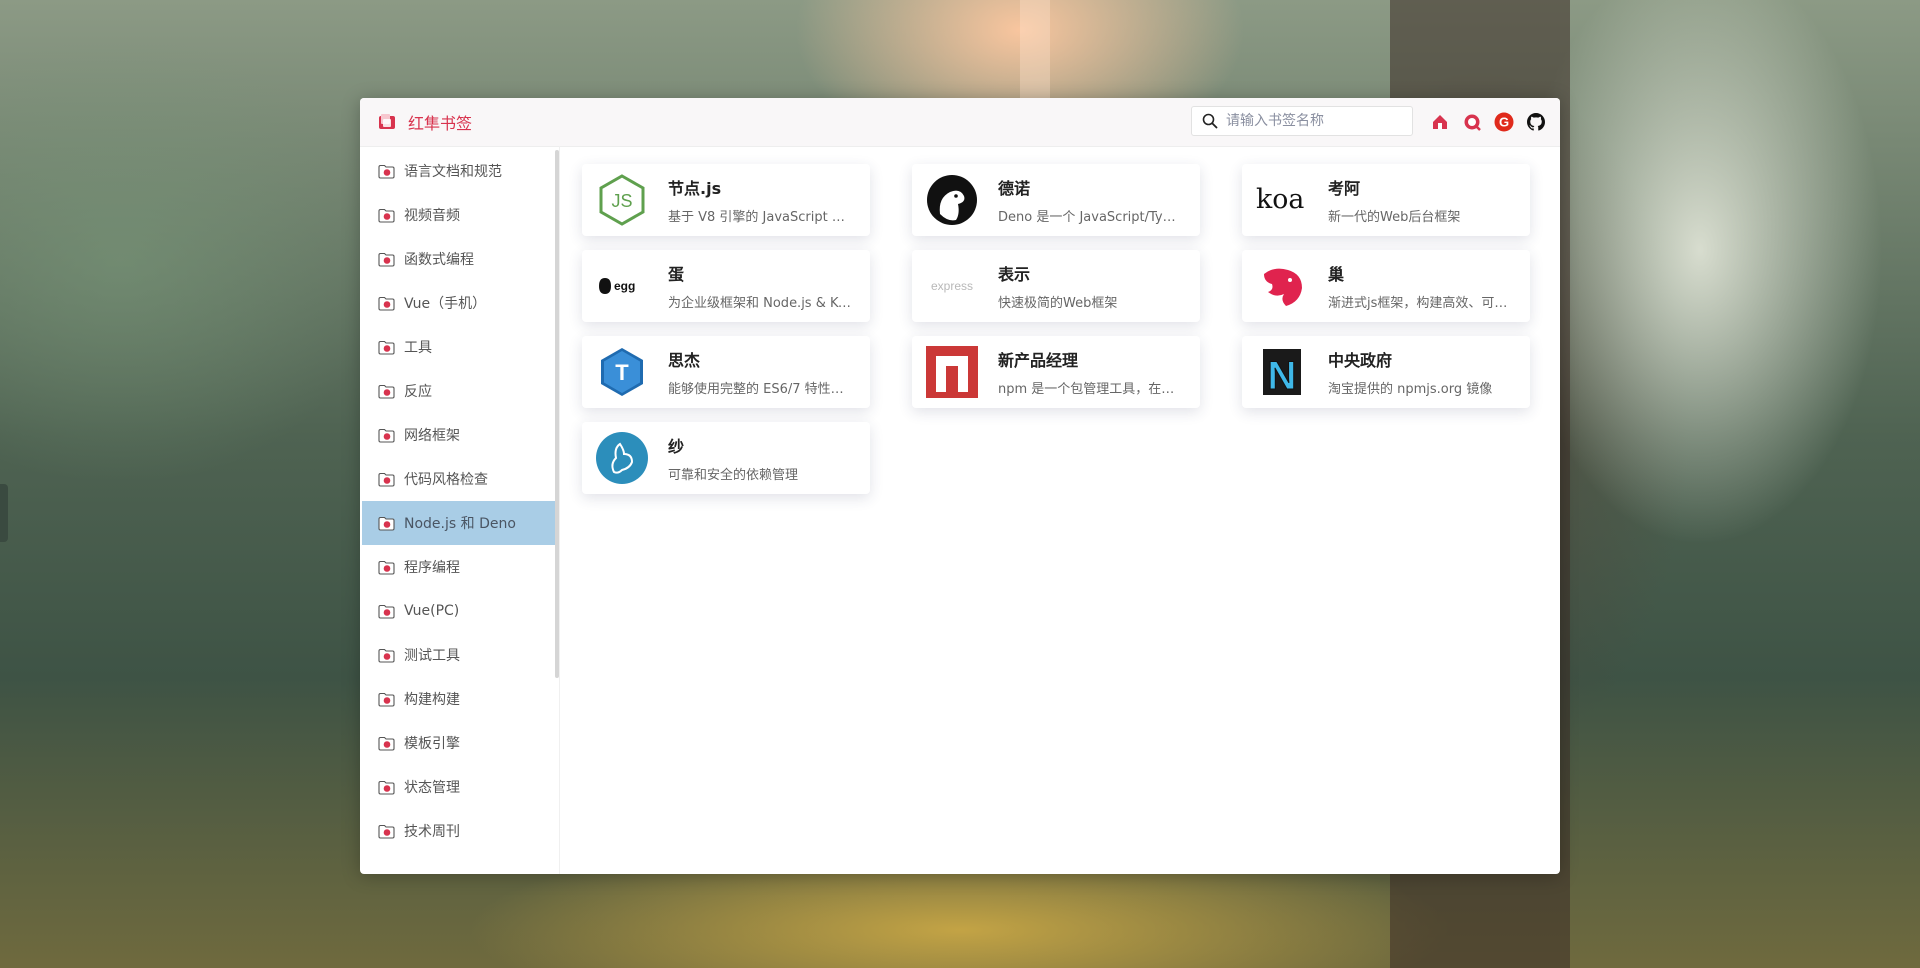 The width and height of the screenshot is (1920, 968). I want to click on search-box, so click(1302, 121).